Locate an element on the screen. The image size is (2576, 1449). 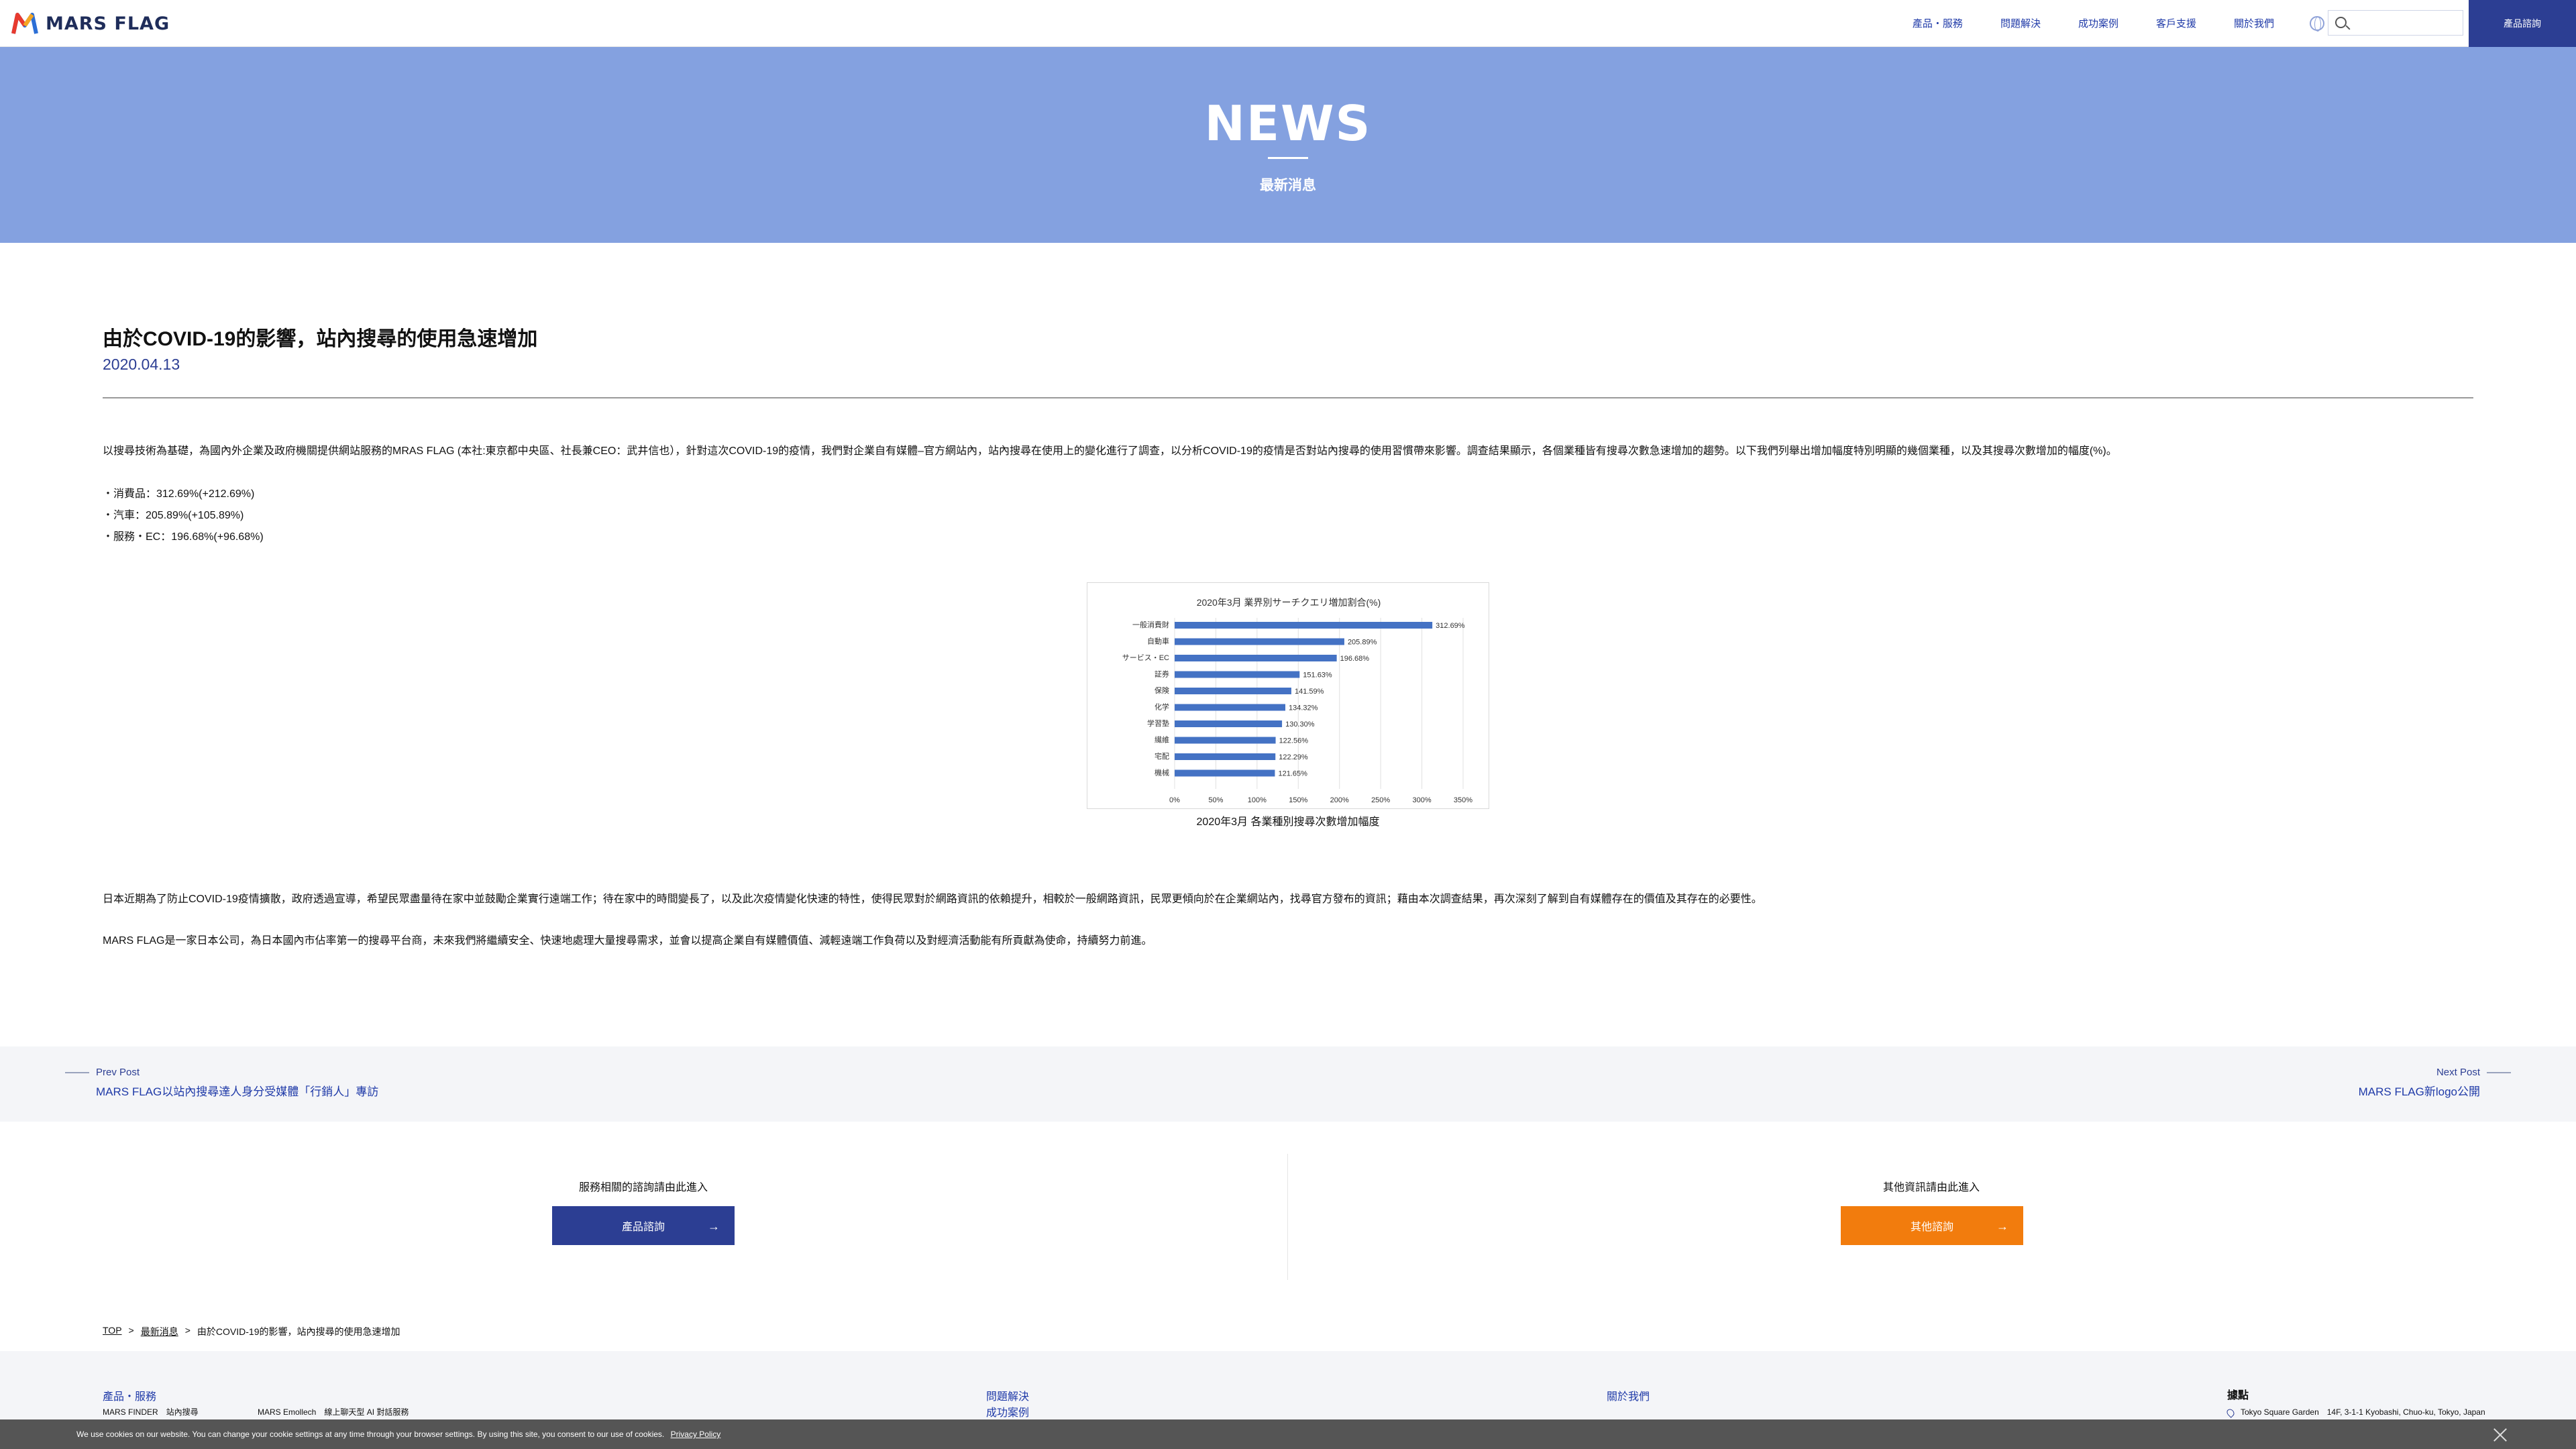
button-label: 產品諮詢 is located at coordinates (643, 1227).